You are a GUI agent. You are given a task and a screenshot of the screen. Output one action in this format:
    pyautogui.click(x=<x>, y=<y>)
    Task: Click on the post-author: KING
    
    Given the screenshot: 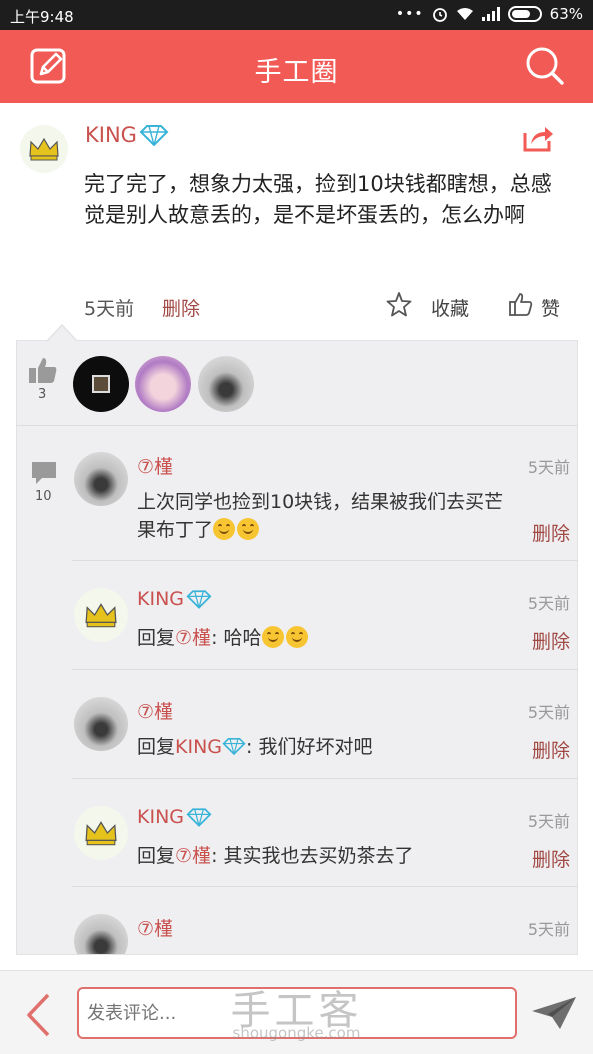 What is the action you would take?
    pyautogui.click(x=127, y=135)
    